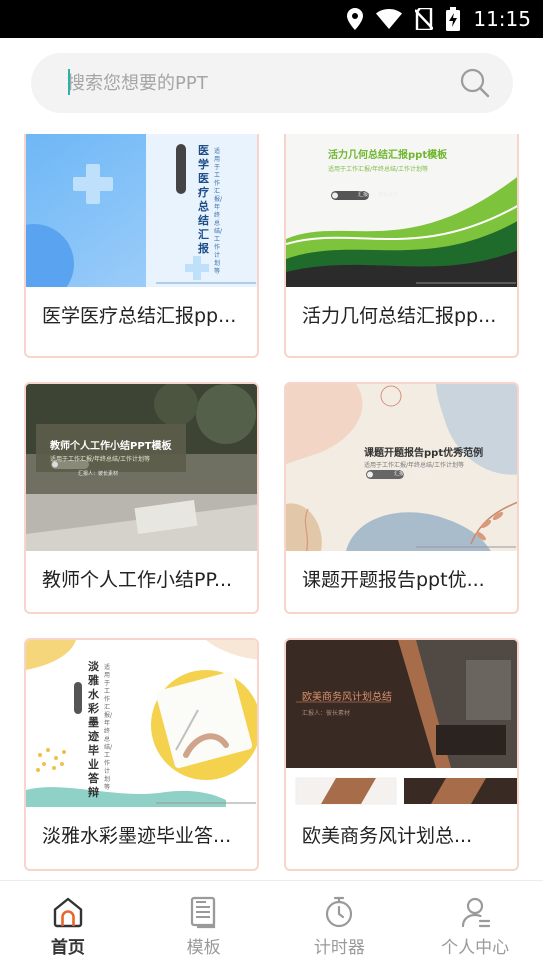 This screenshot has height=967, width=543. Describe the element at coordinates (339, 912) in the screenshot. I see `timer-icon` at that location.